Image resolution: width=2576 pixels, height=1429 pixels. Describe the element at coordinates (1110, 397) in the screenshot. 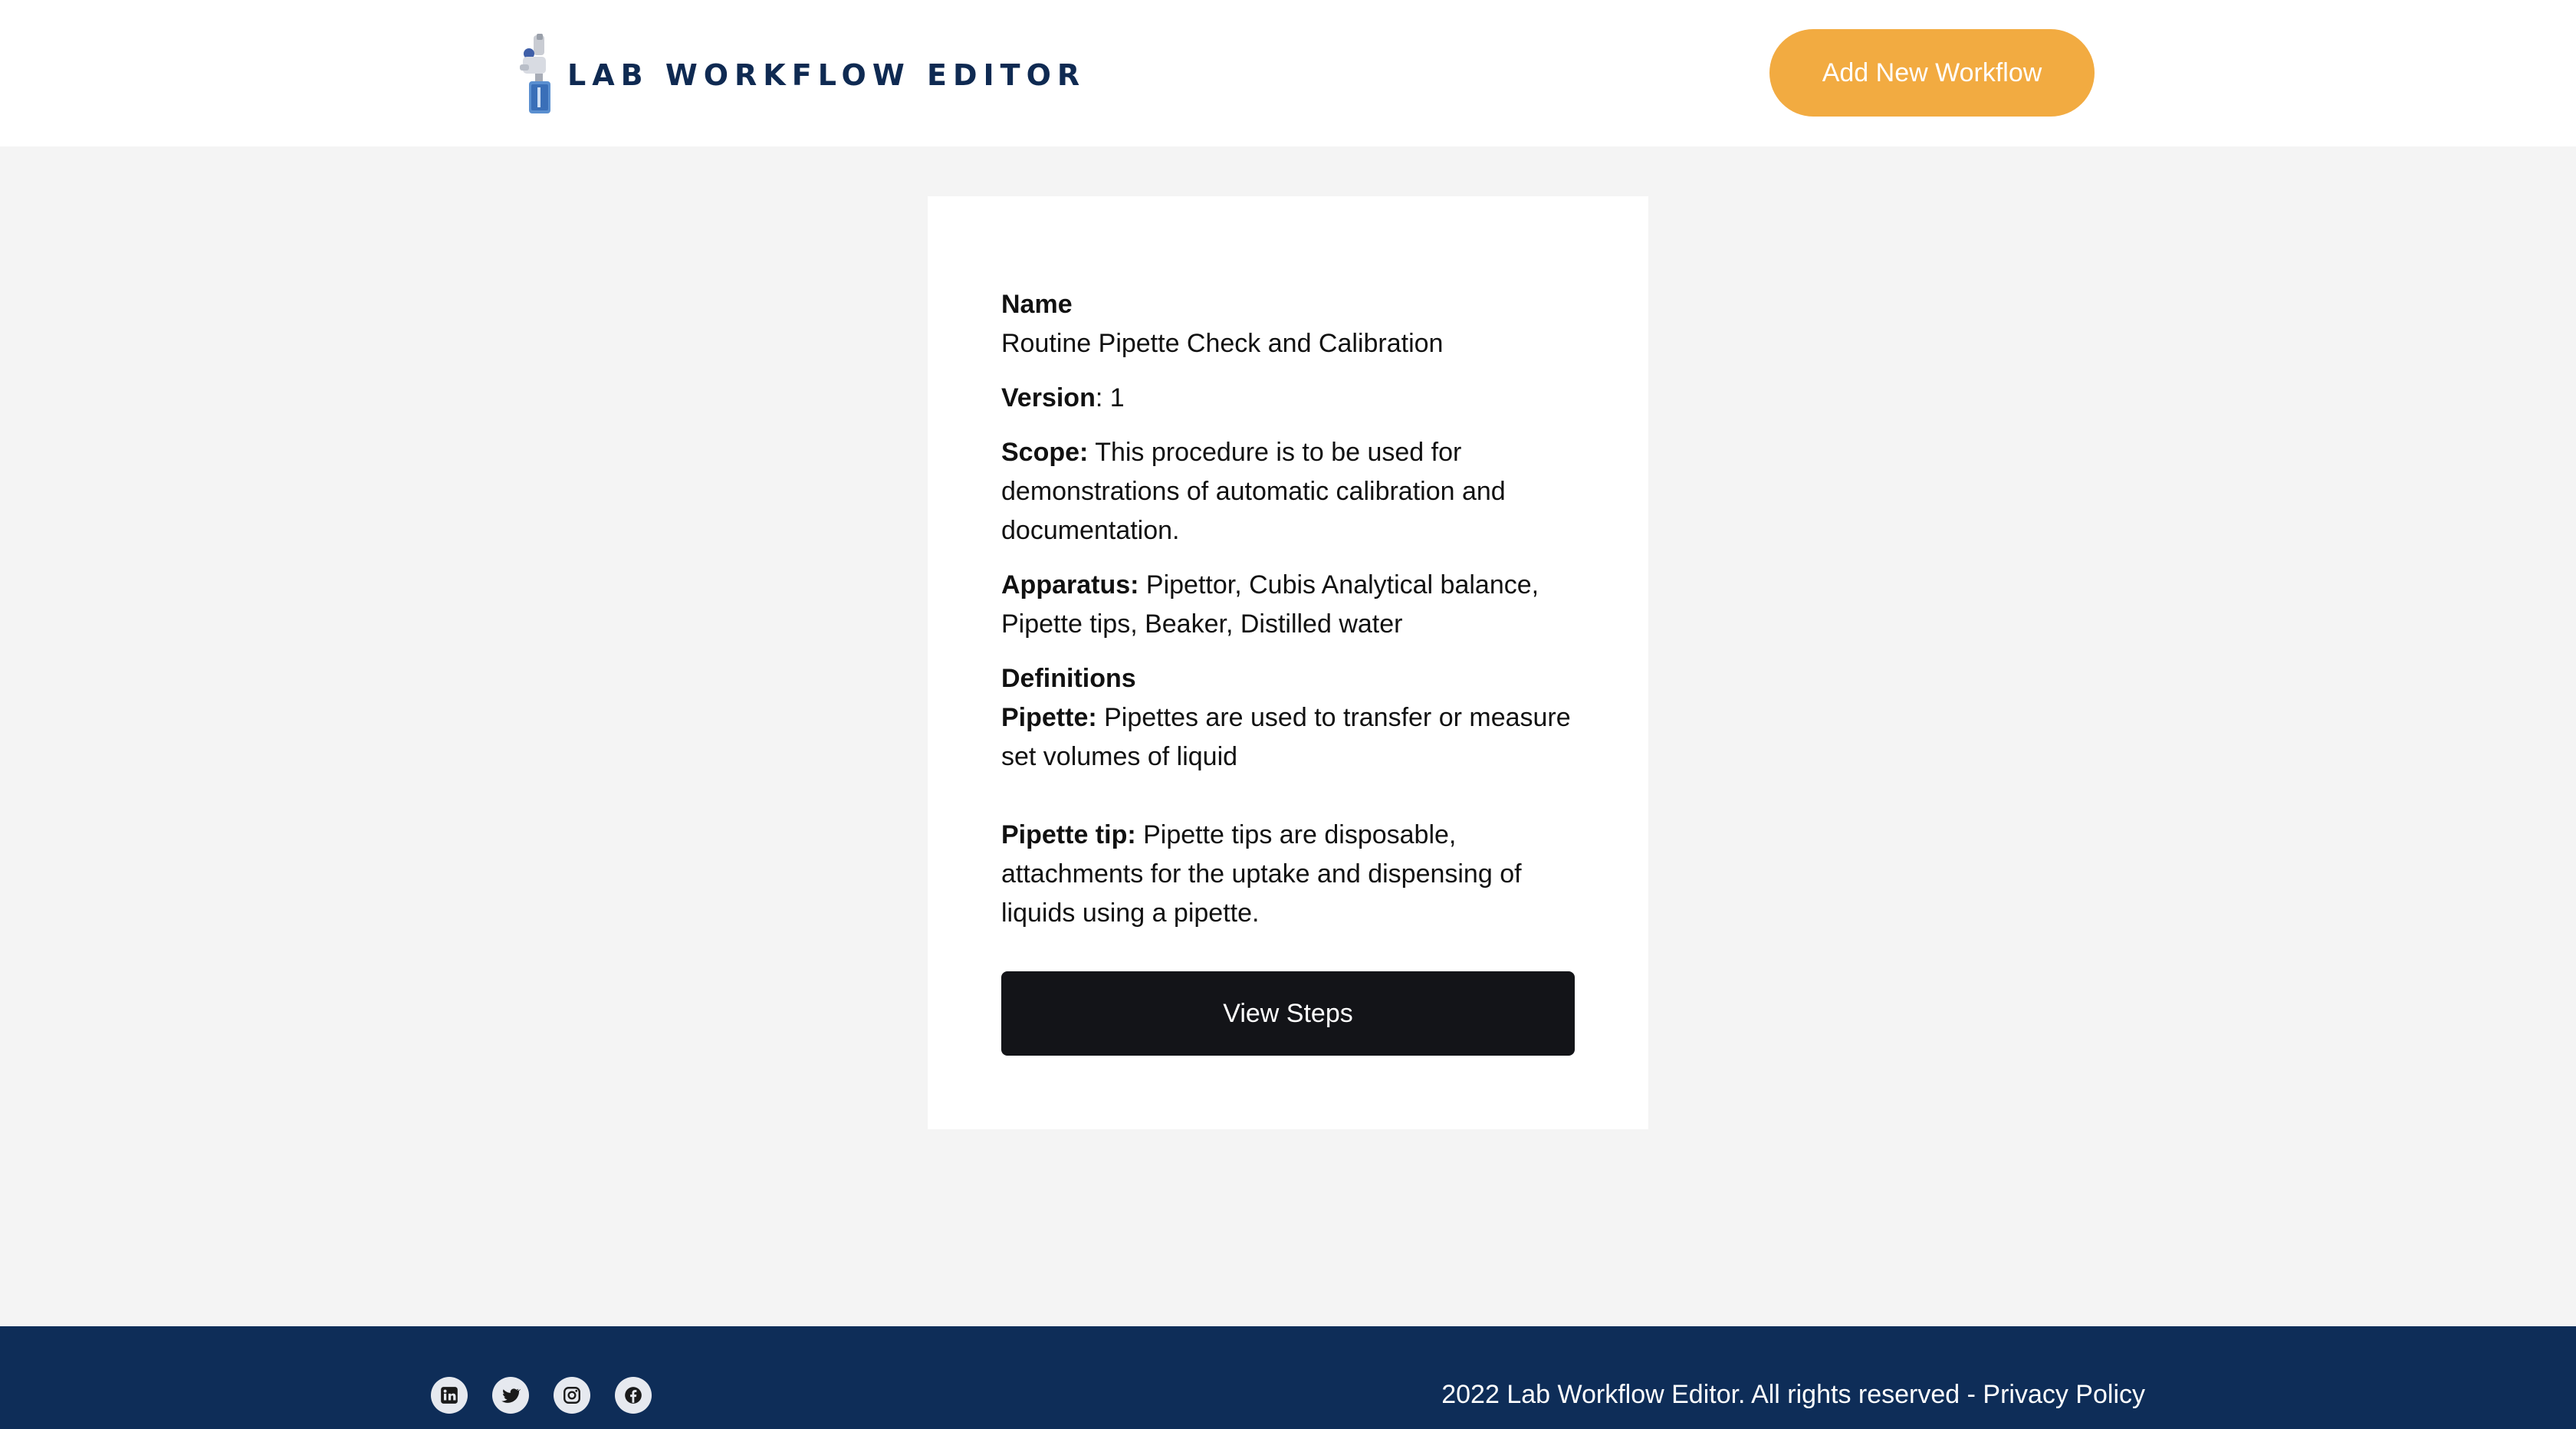

I see `version-value: : 1` at that location.